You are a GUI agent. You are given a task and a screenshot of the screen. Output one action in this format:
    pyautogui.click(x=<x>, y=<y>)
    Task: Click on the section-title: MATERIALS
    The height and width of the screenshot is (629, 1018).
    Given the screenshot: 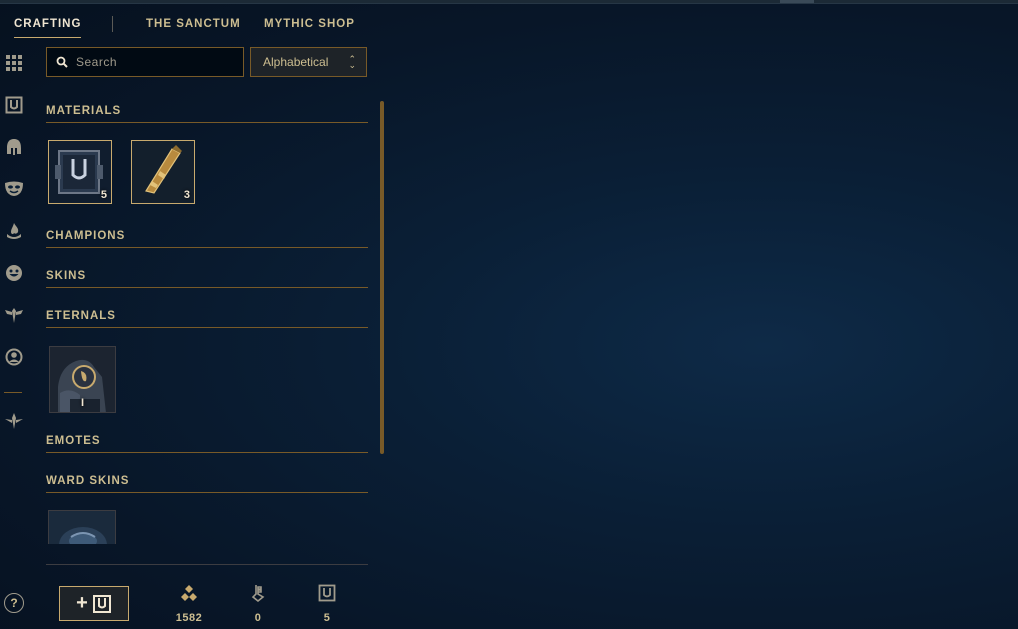 What is the action you would take?
    pyautogui.click(x=207, y=114)
    